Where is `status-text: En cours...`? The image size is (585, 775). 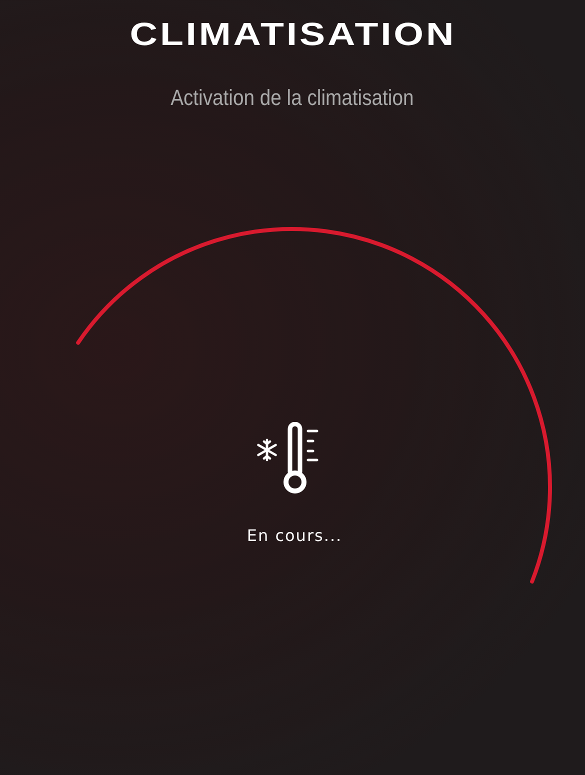
status-text: En cours... is located at coordinates (294, 535).